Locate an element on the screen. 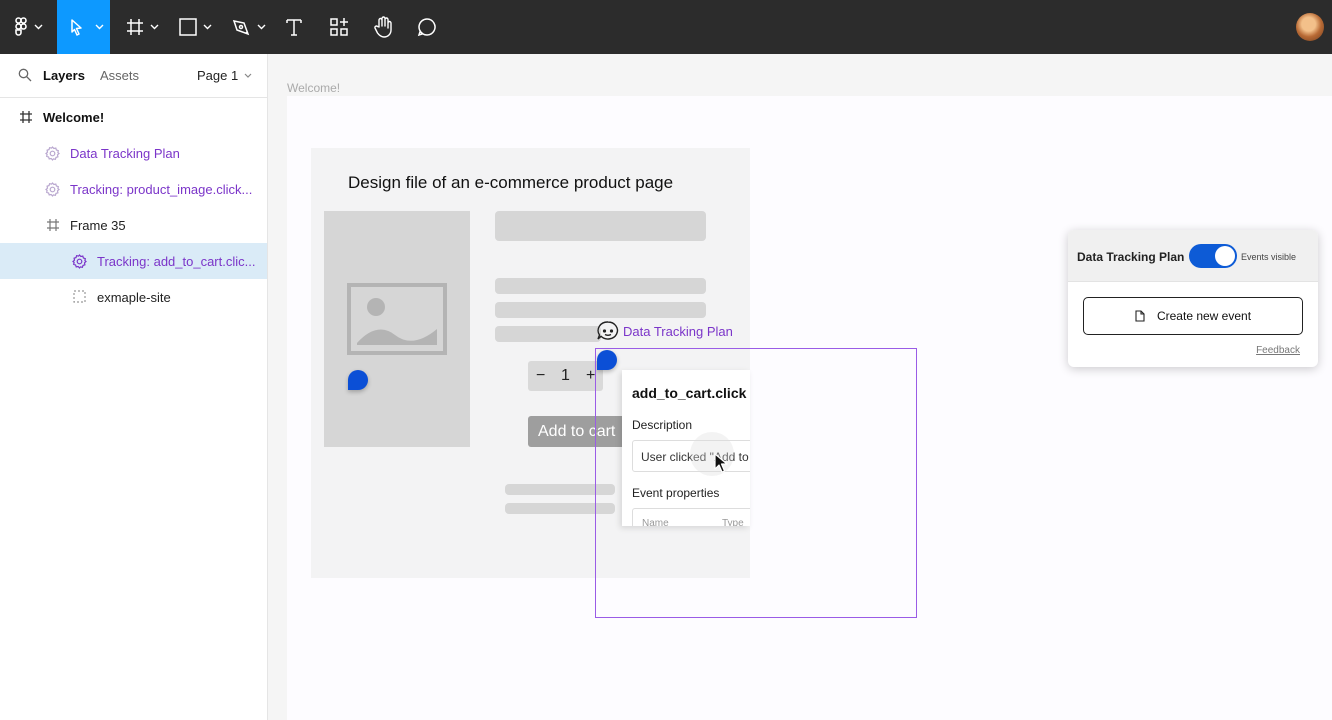  product-image-placeholder is located at coordinates (397, 329).